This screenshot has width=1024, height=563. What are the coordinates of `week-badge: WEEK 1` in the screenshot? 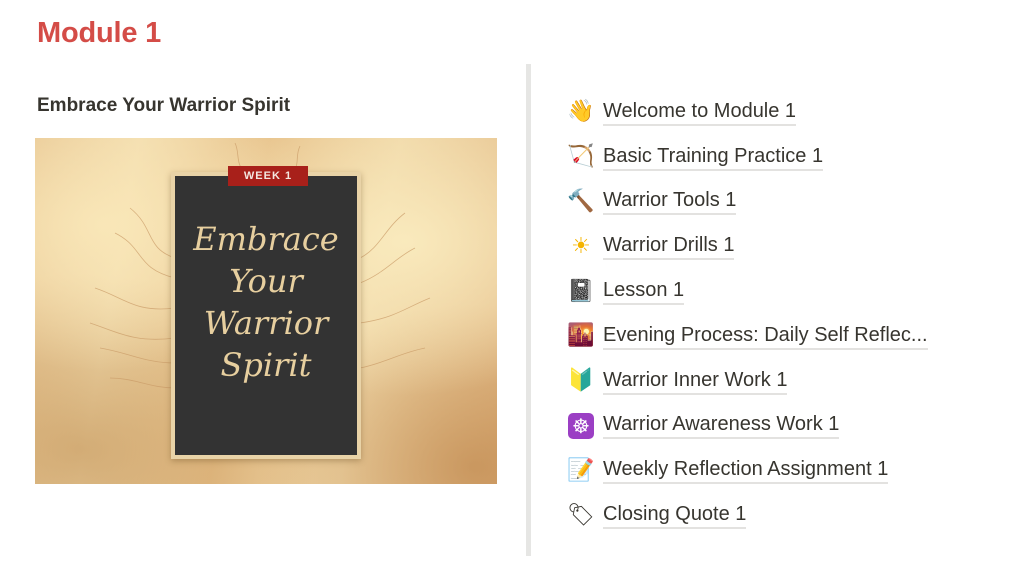 It's located at (268, 176).